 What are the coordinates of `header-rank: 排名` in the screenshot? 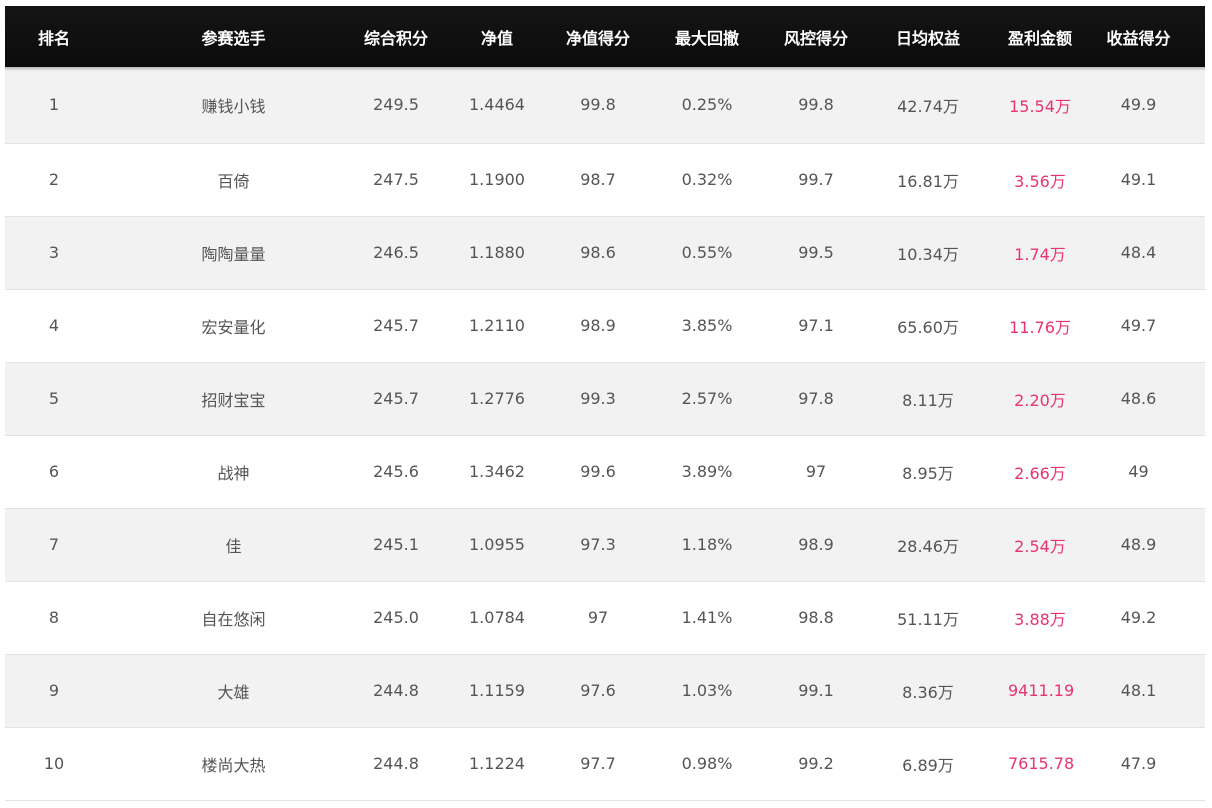 It's located at (53, 38).